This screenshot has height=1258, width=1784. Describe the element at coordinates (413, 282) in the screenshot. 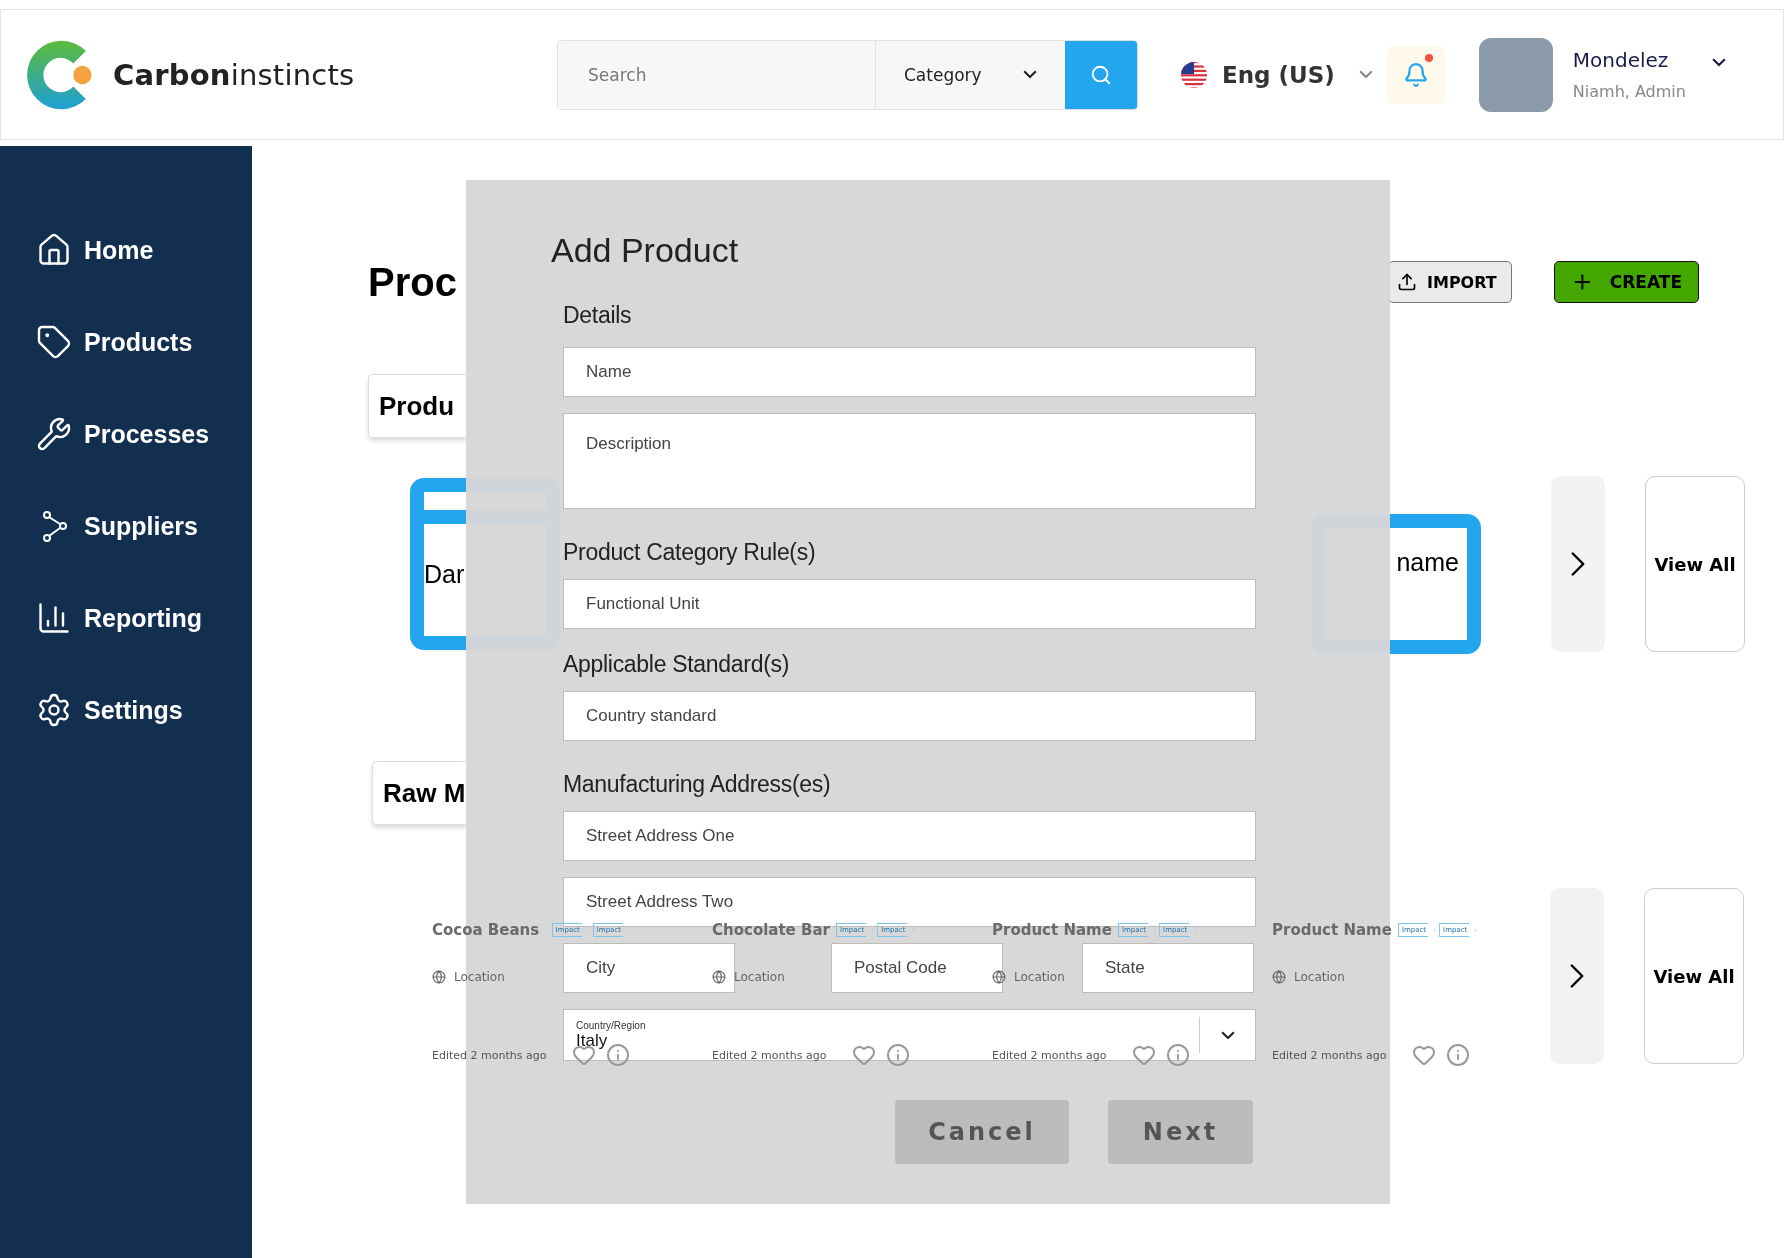

I see `page-title: Proc` at that location.